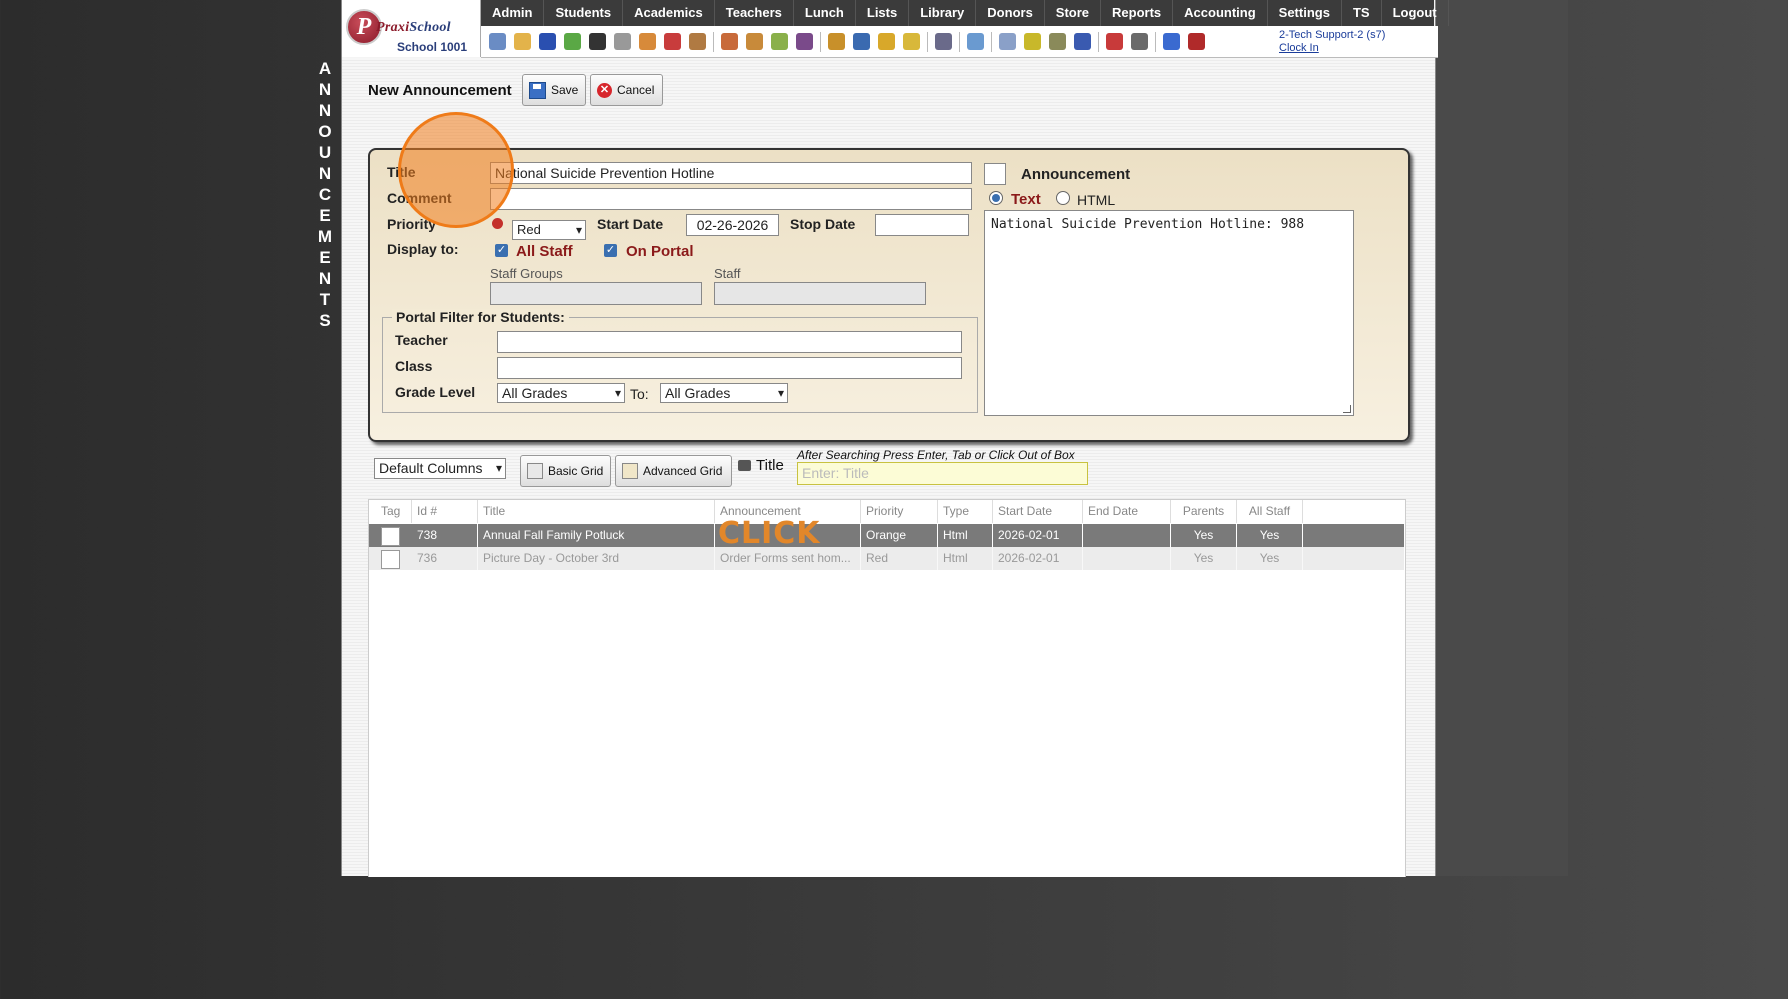  I want to click on menu-settings: Settings, so click(1305, 13).